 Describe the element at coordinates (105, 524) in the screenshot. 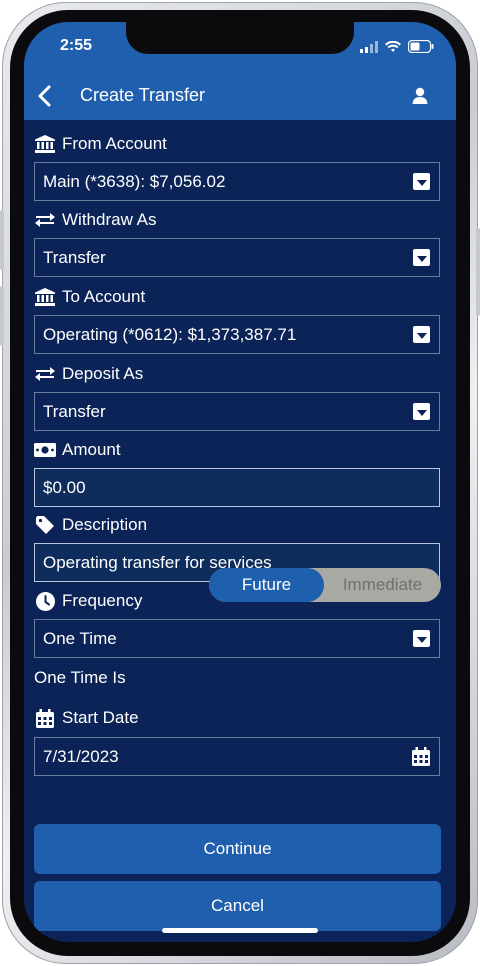

I see `description-label-text: Description` at that location.